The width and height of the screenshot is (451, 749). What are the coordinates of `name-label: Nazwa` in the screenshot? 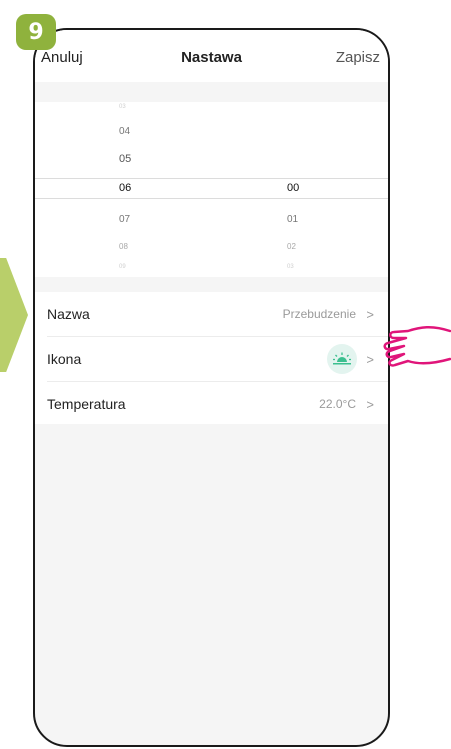 It's located at (68, 314).